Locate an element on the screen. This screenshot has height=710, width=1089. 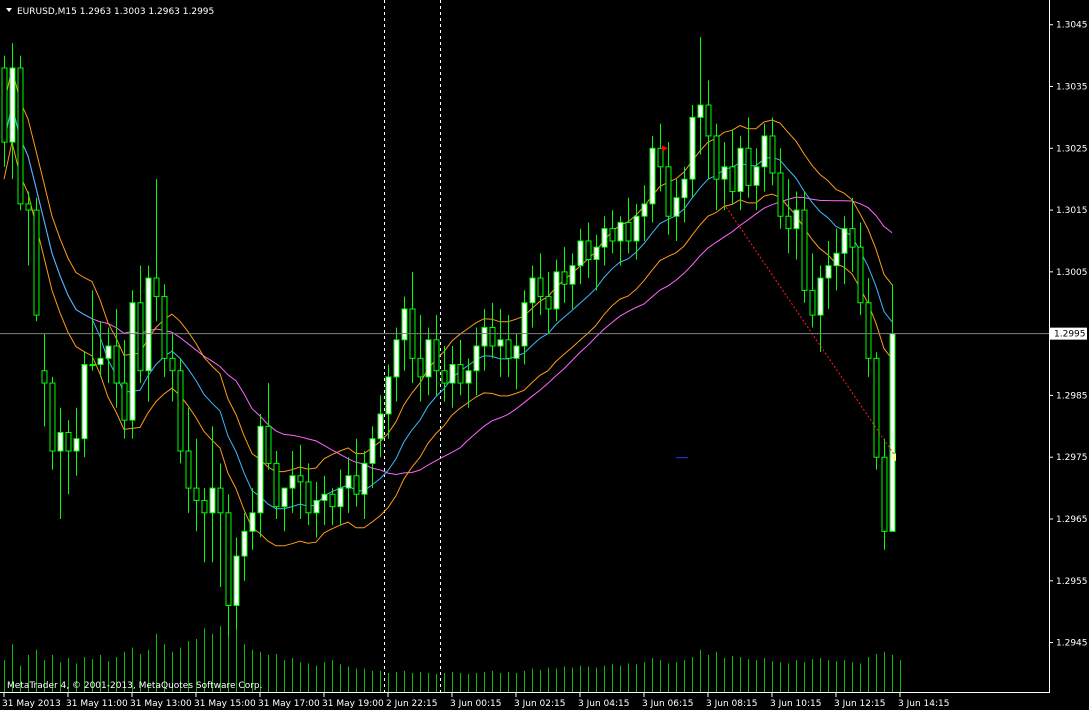
x-tick-label: 31 May 19:00 is located at coordinates (353, 704).